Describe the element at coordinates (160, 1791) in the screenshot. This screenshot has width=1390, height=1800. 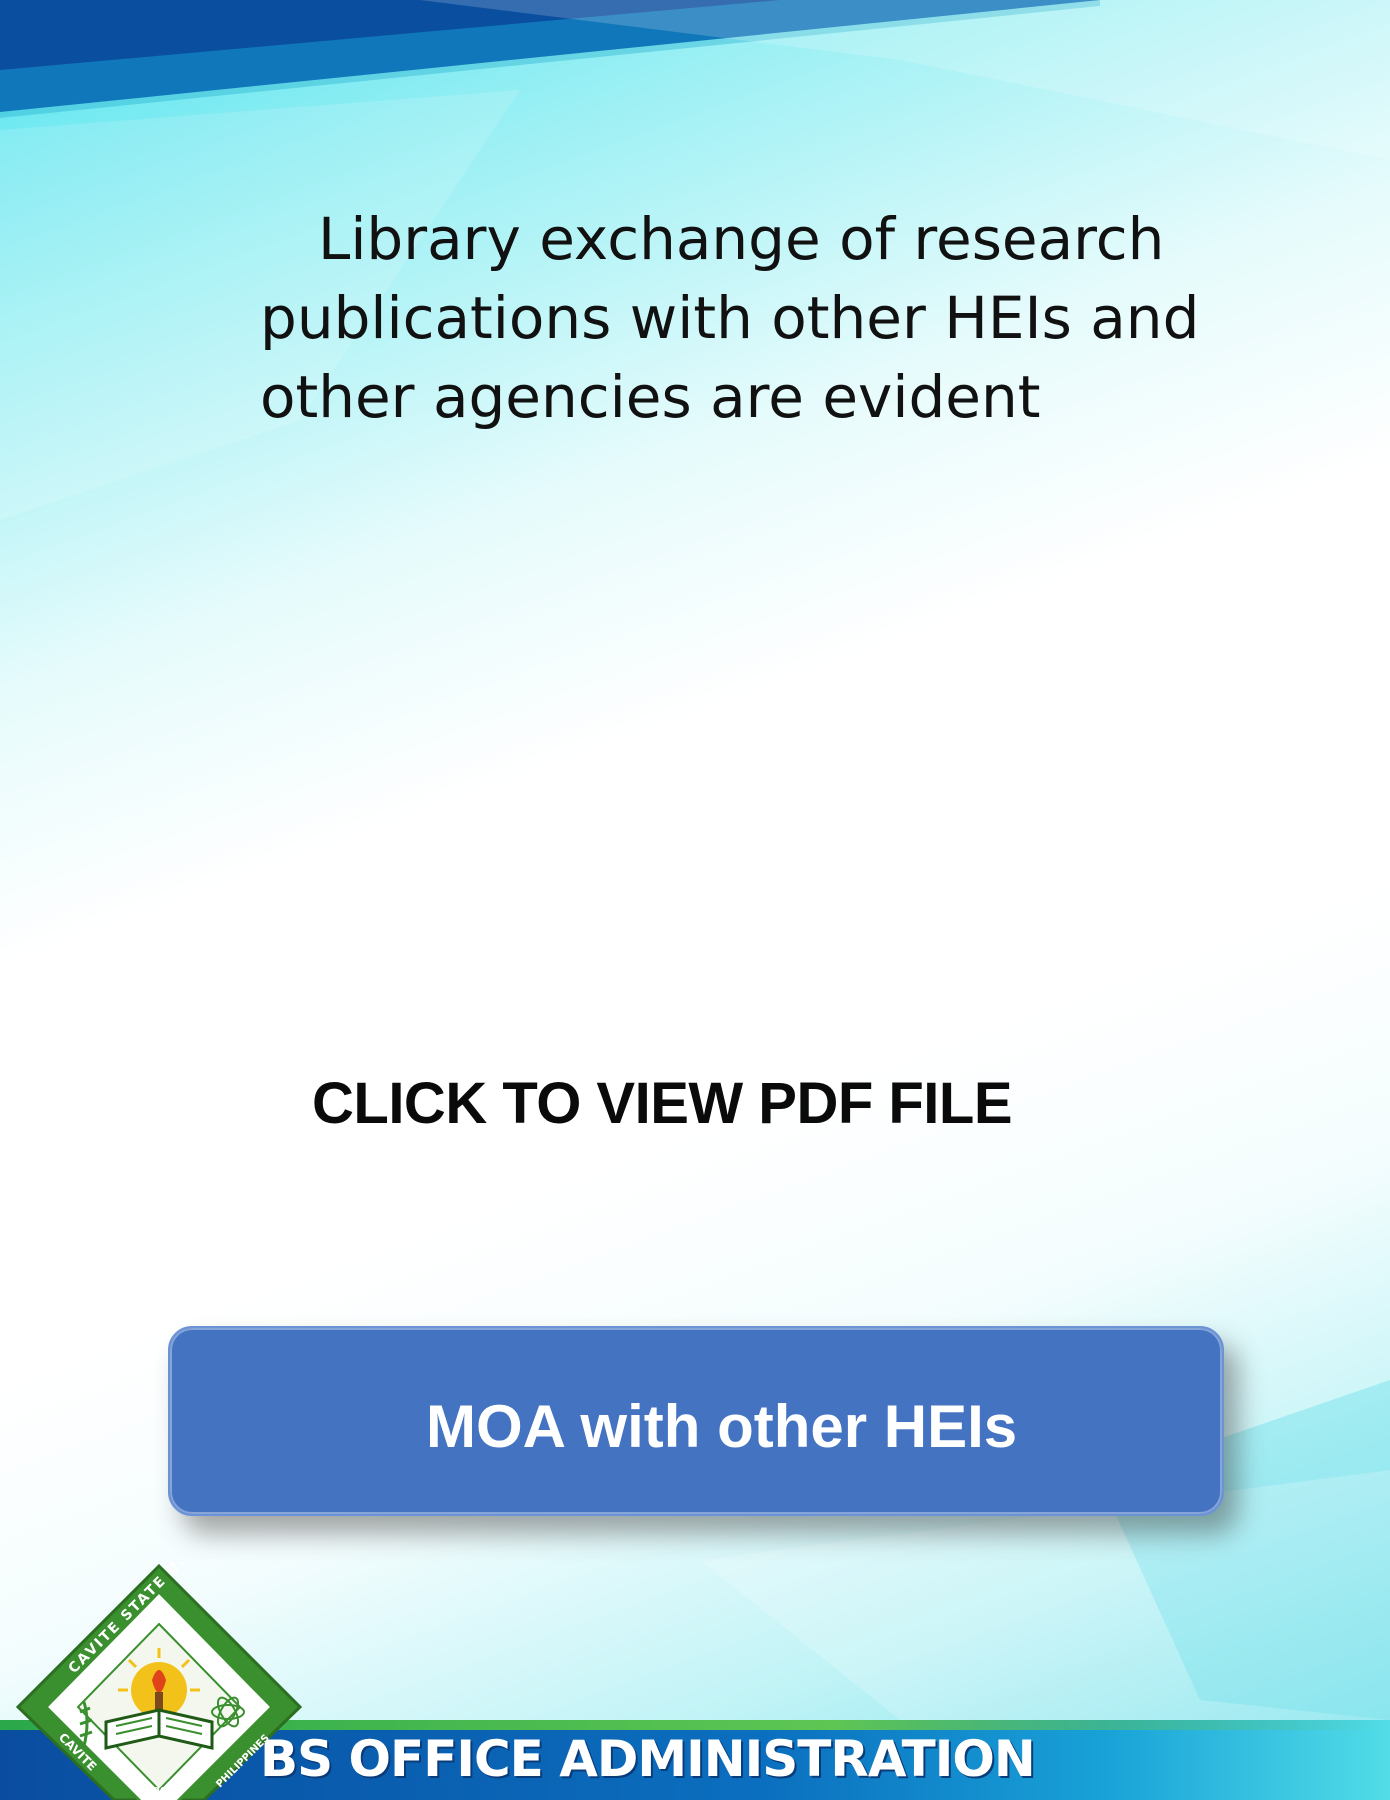
I see `logo-year: 1906` at that location.